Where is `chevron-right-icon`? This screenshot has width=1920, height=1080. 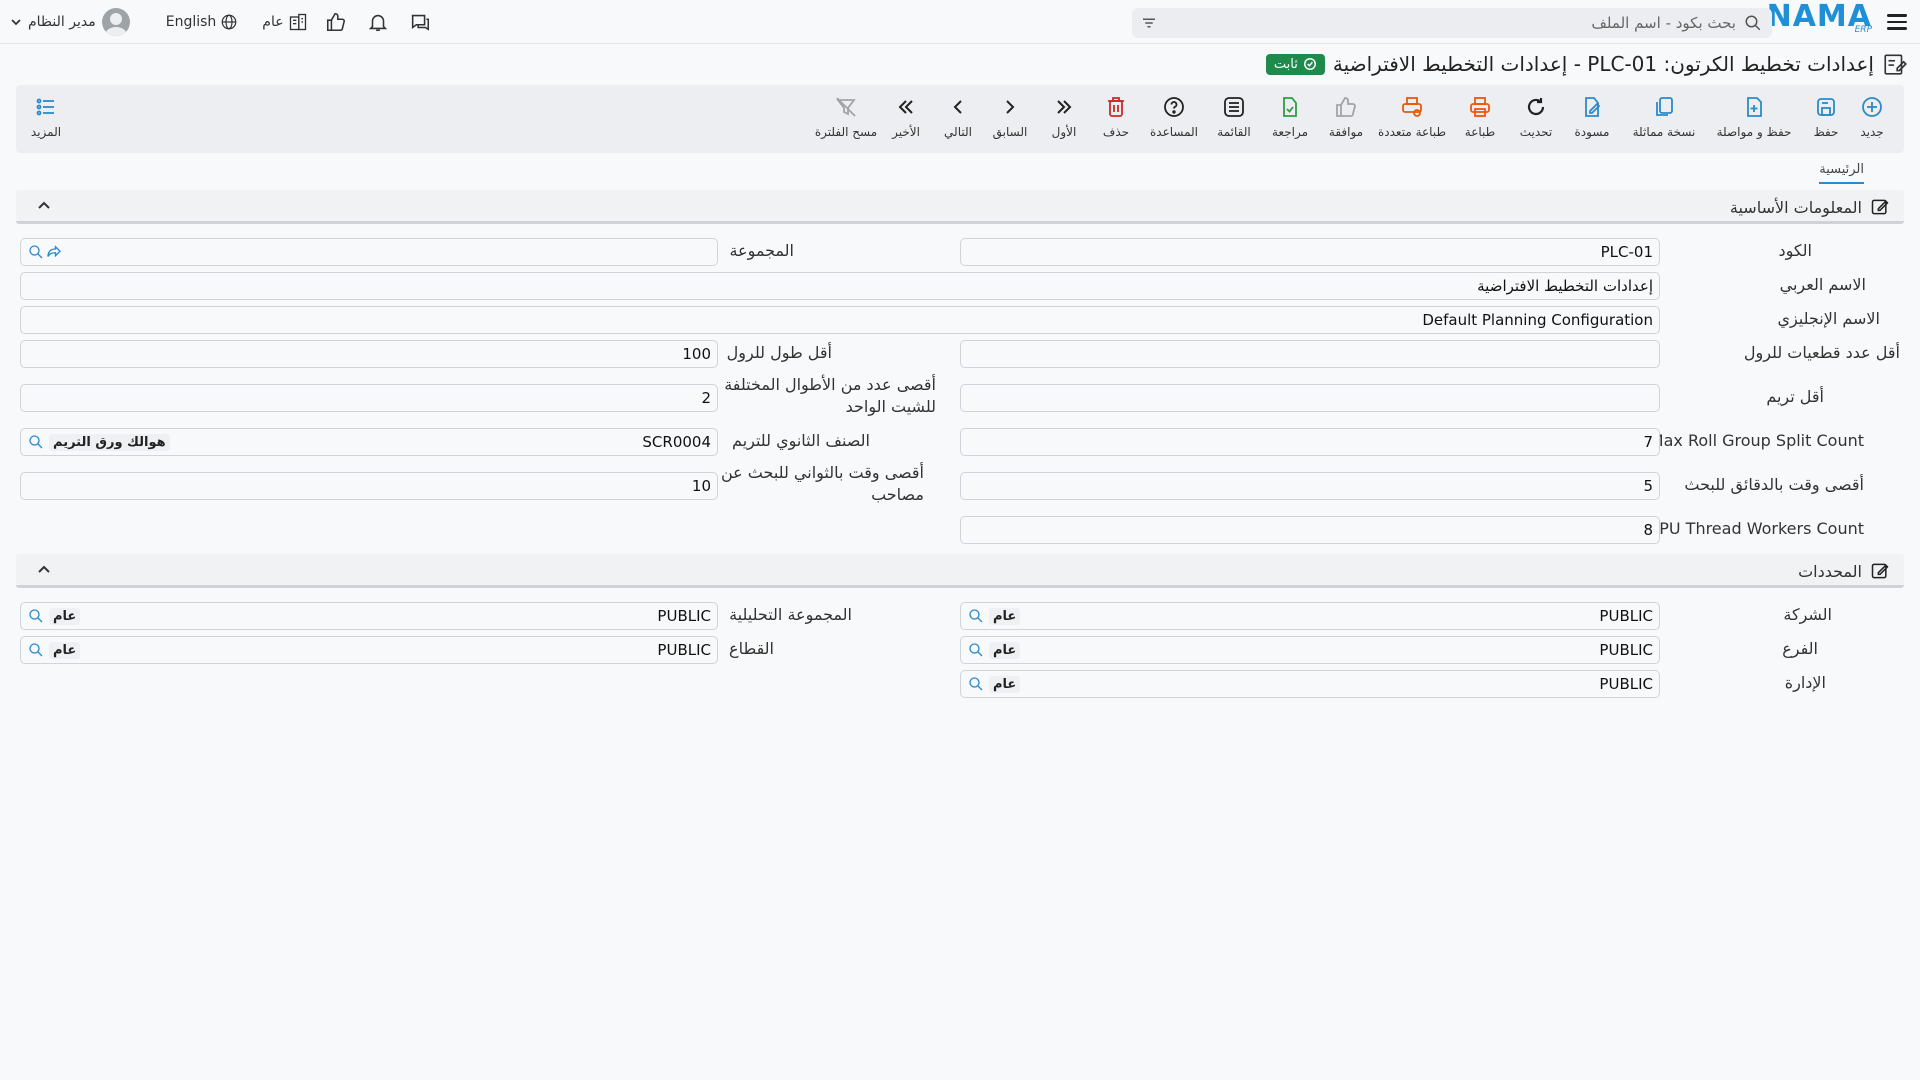 chevron-right-icon is located at coordinates (1010, 107).